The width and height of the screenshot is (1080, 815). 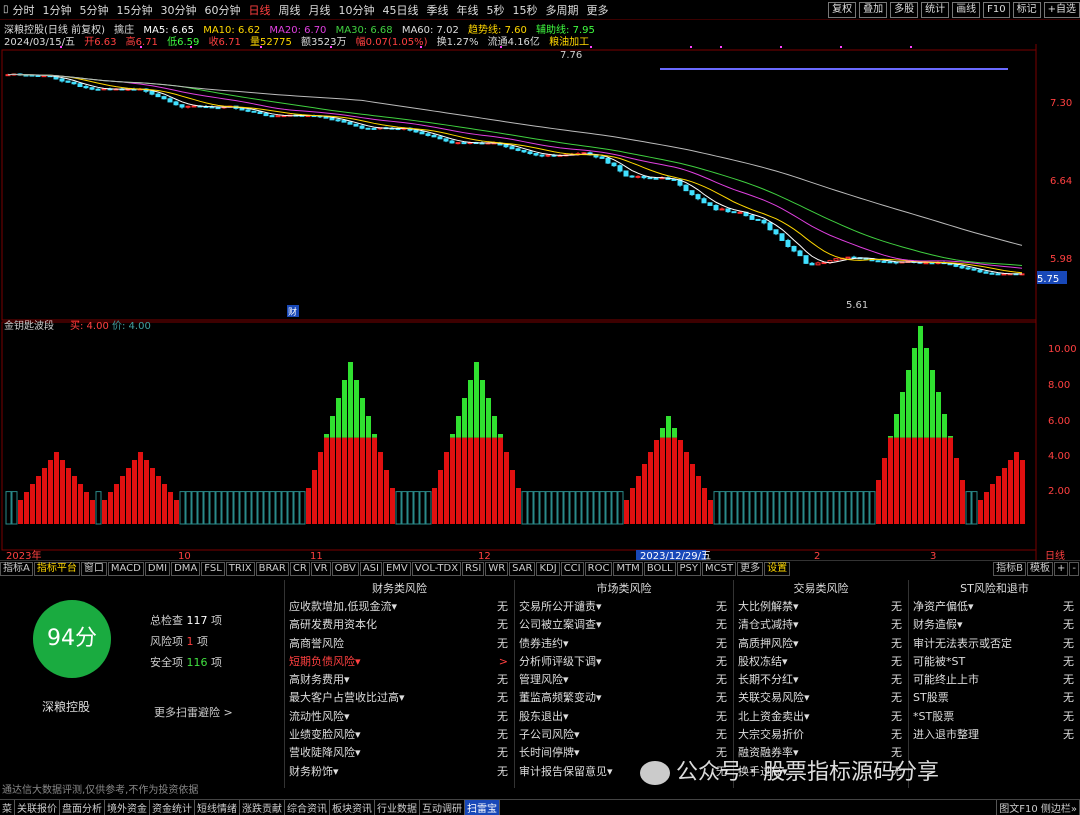 What do you see at coordinates (345, 568) in the screenshot?
I see `indicator-tab: OBV` at bounding box center [345, 568].